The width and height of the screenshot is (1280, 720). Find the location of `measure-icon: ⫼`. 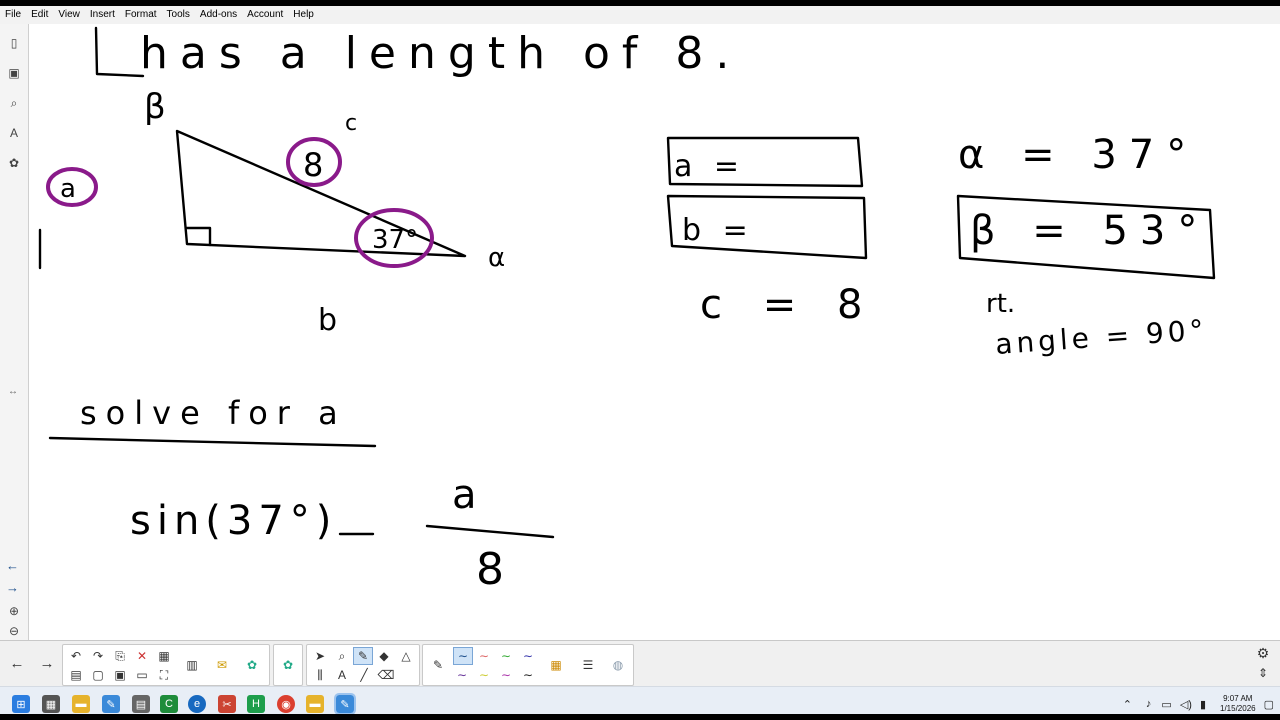

measure-icon: ⫼ is located at coordinates (320, 675).